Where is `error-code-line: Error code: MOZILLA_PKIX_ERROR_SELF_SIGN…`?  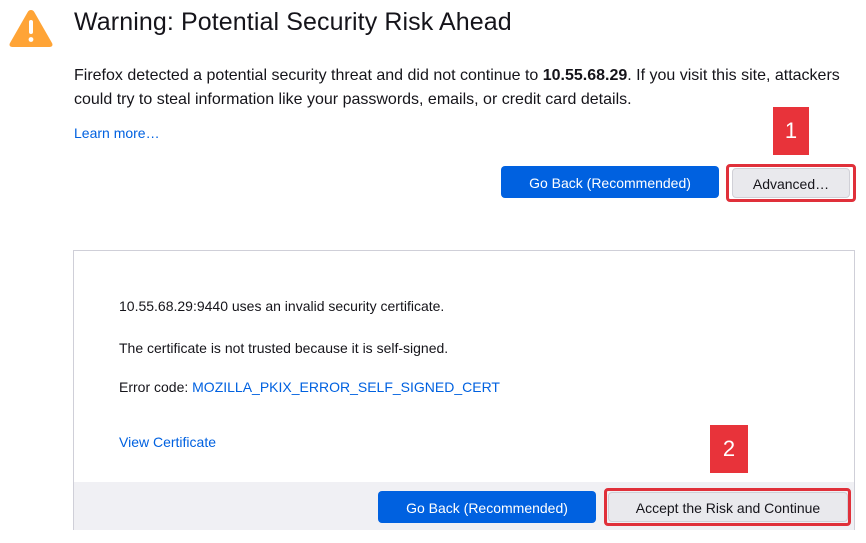 error-code-line: Error code: MOZILLA_PKIX_ERROR_SELF_SIGN… is located at coordinates (309, 387).